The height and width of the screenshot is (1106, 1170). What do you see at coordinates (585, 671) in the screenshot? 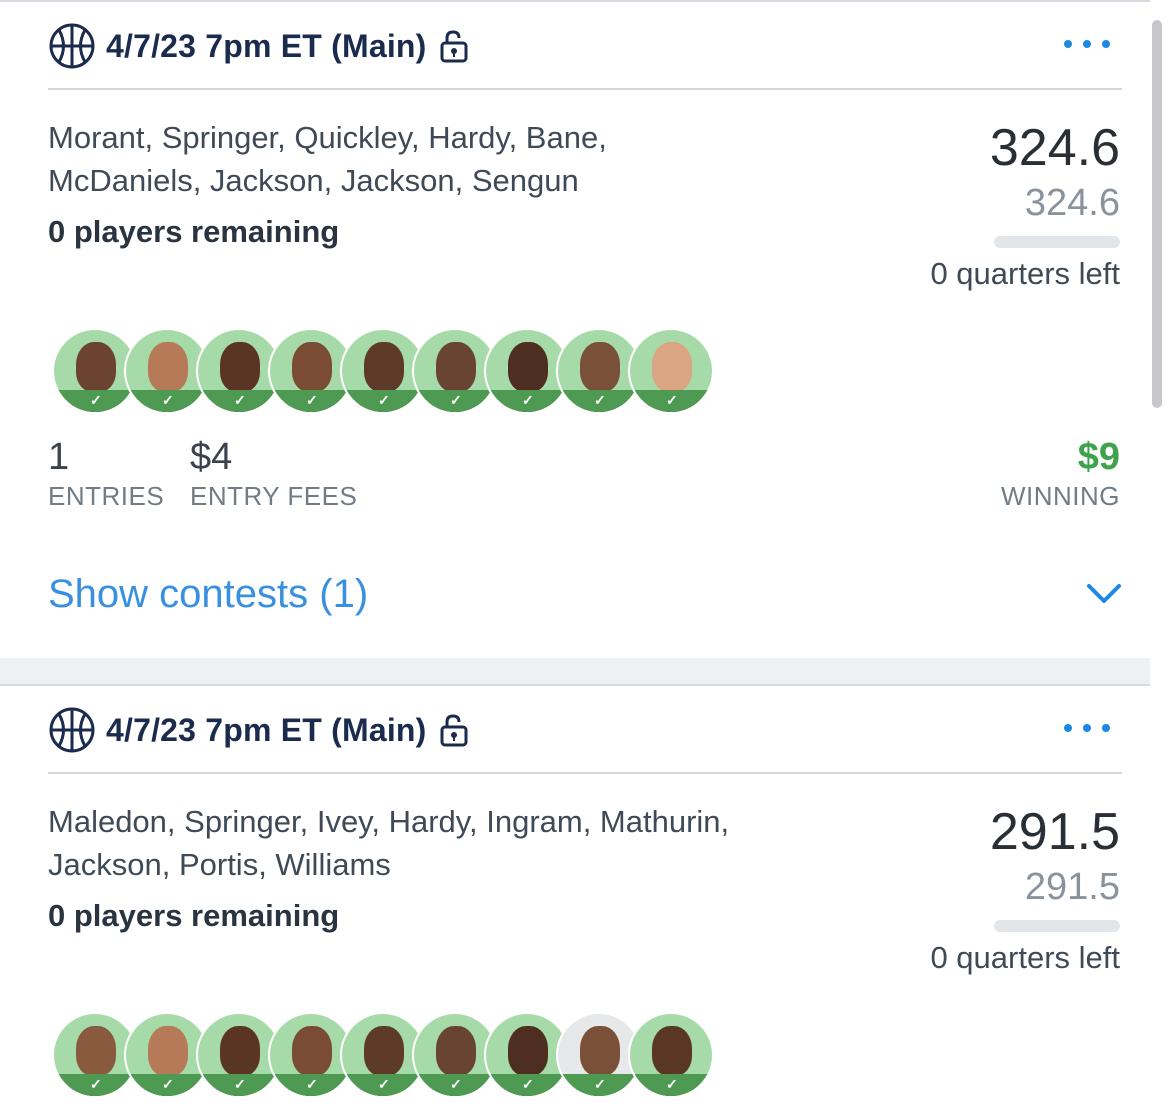
I see `card-separator` at bounding box center [585, 671].